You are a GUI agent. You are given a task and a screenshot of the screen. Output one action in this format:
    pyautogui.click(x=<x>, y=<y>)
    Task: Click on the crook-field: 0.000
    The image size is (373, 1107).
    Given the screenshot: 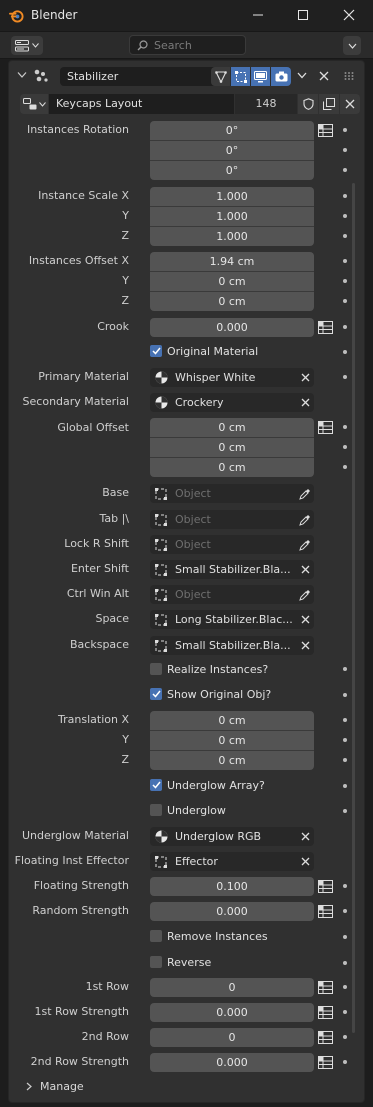 What is the action you would take?
    pyautogui.click(x=232, y=327)
    